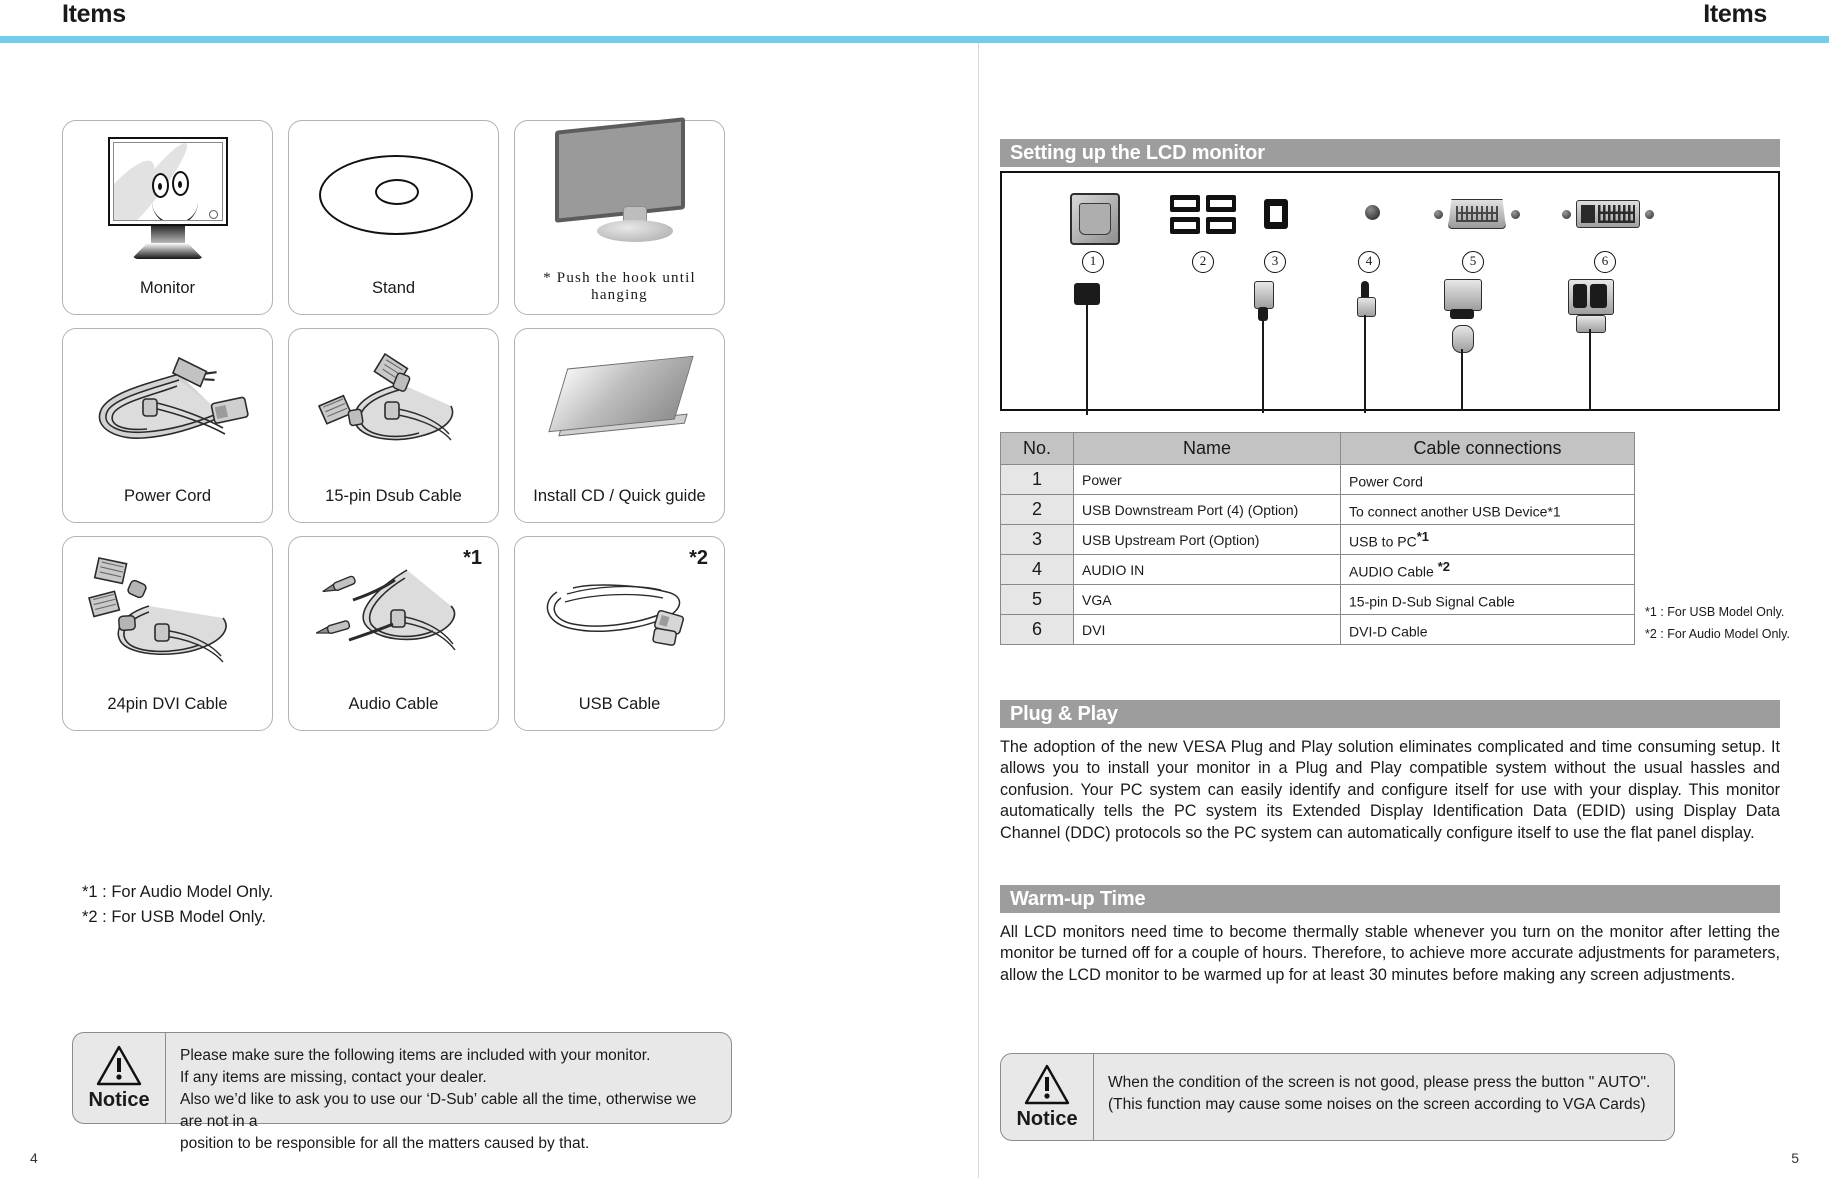 This screenshot has width=1829, height=1178. Describe the element at coordinates (1487, 599) in the screenshot. I see `cell-connection: 15-pin D-Sub Signal Cable` at that location.